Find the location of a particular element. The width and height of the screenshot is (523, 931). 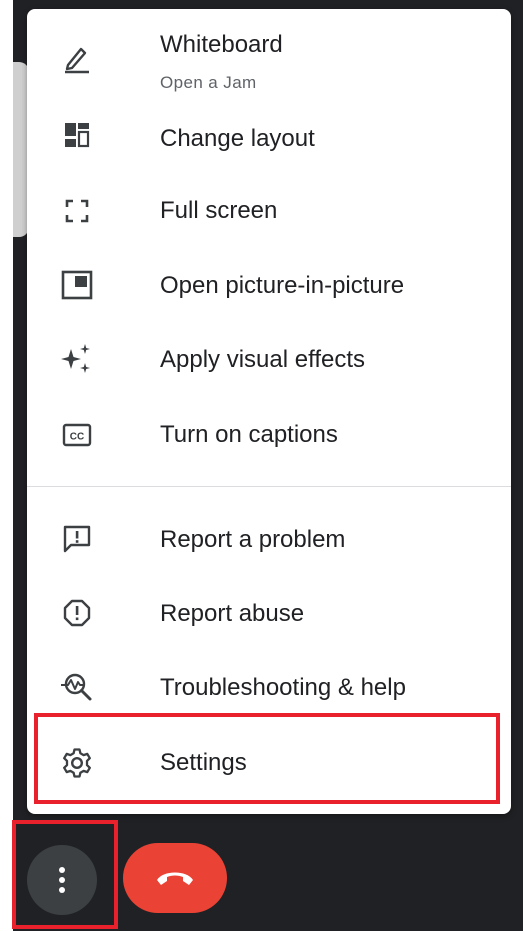

menu-item-change-layout: Change layout is located at coordinates (269, 135).